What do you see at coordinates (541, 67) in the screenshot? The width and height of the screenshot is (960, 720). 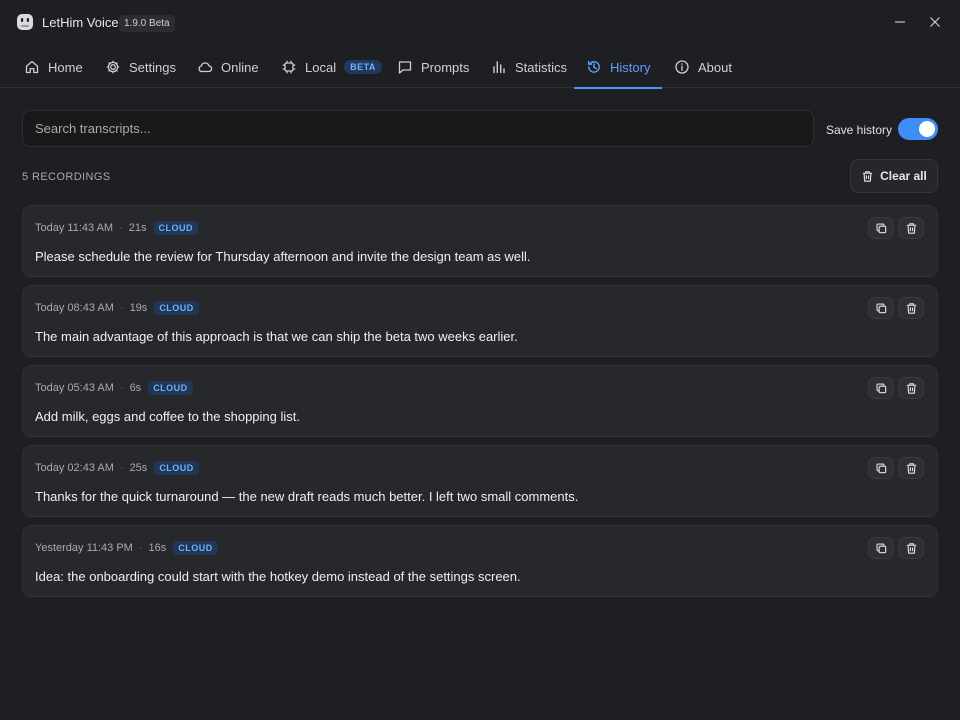 I see `tab-label: Statistics` at bounding box center [541, 67].